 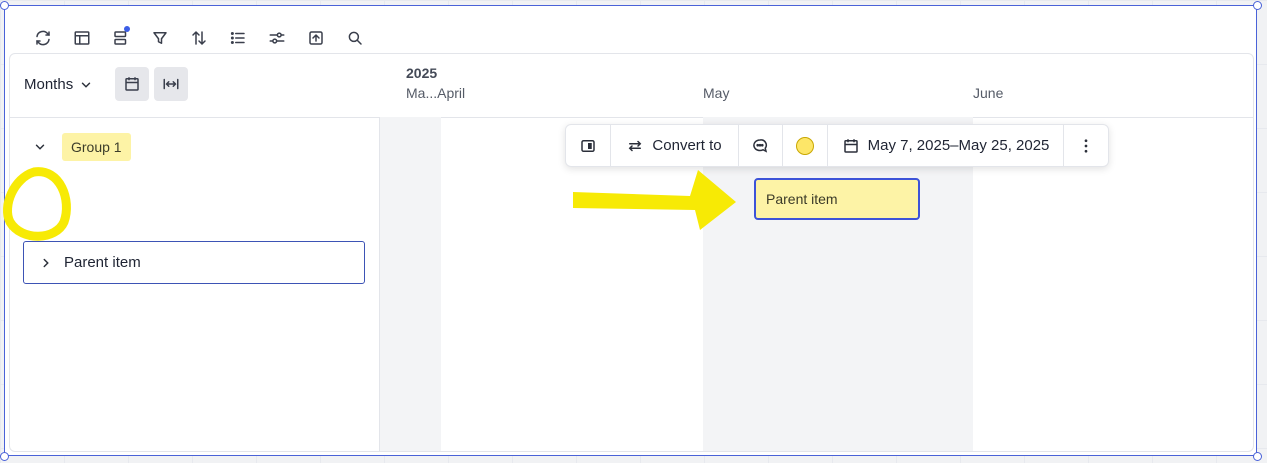 What do you see at coordinates (120, 38) in the screenshot?
I see `card-fields-button` at bounding box center [120, 38].